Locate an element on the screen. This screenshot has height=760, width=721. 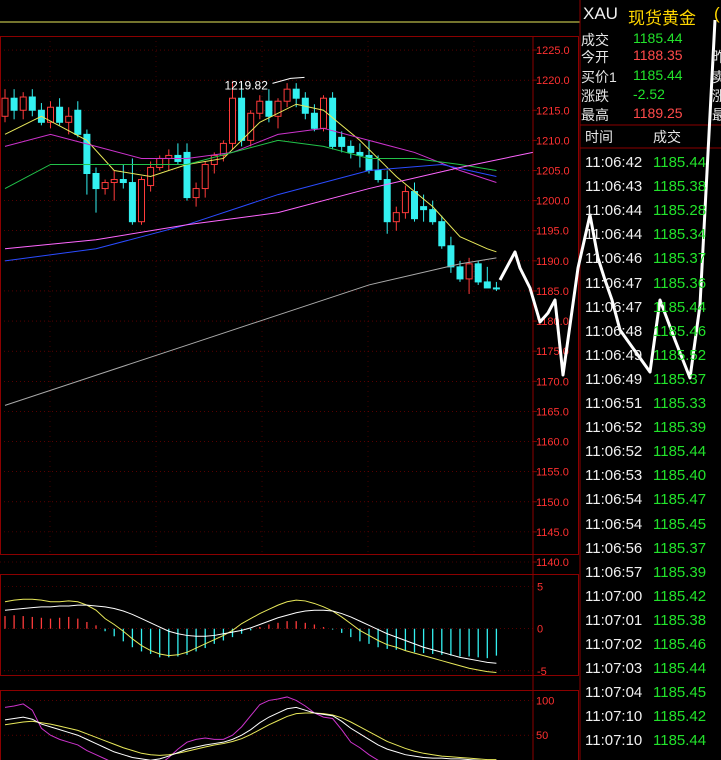
y-tick-label: 1215.0 is located at coordinates (553, 111).